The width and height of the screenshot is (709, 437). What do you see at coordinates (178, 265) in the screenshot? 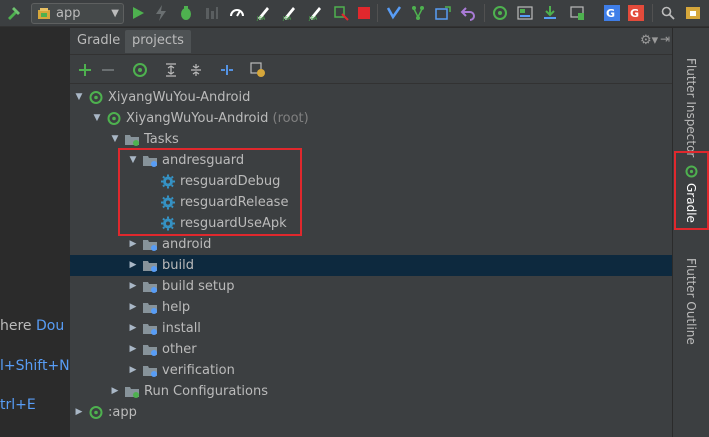
I see `tree-row-text: build` at bounding box center [178, 265].